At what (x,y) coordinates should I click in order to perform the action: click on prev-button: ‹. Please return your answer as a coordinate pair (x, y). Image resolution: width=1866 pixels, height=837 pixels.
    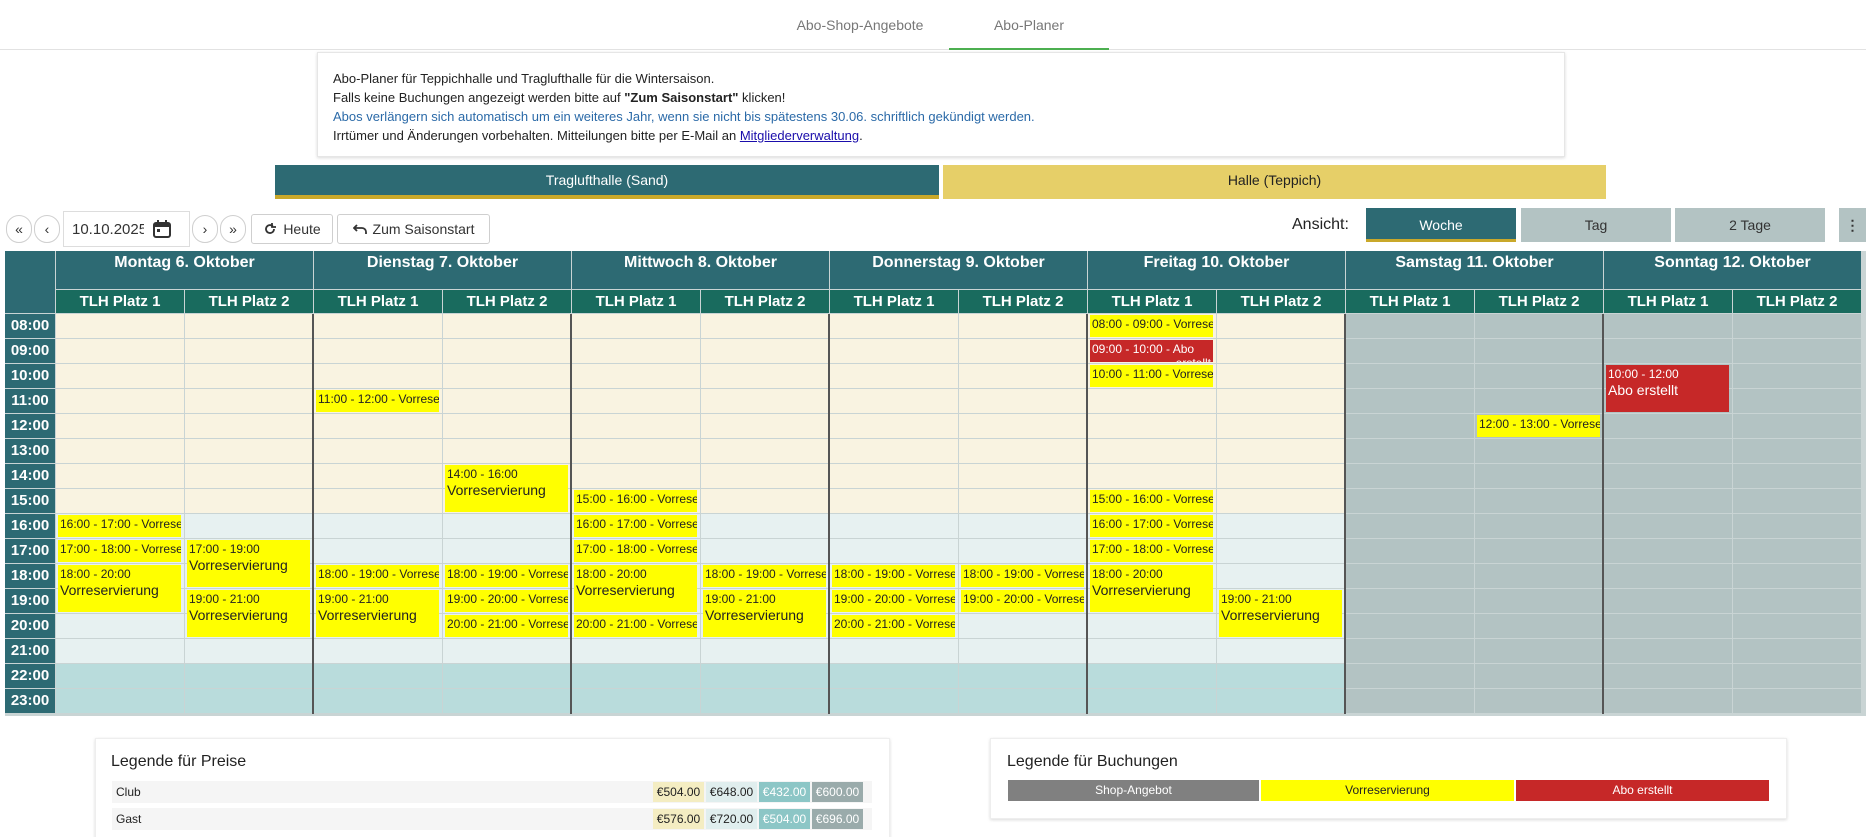
    Looking at the image, I should click on (47, 229).